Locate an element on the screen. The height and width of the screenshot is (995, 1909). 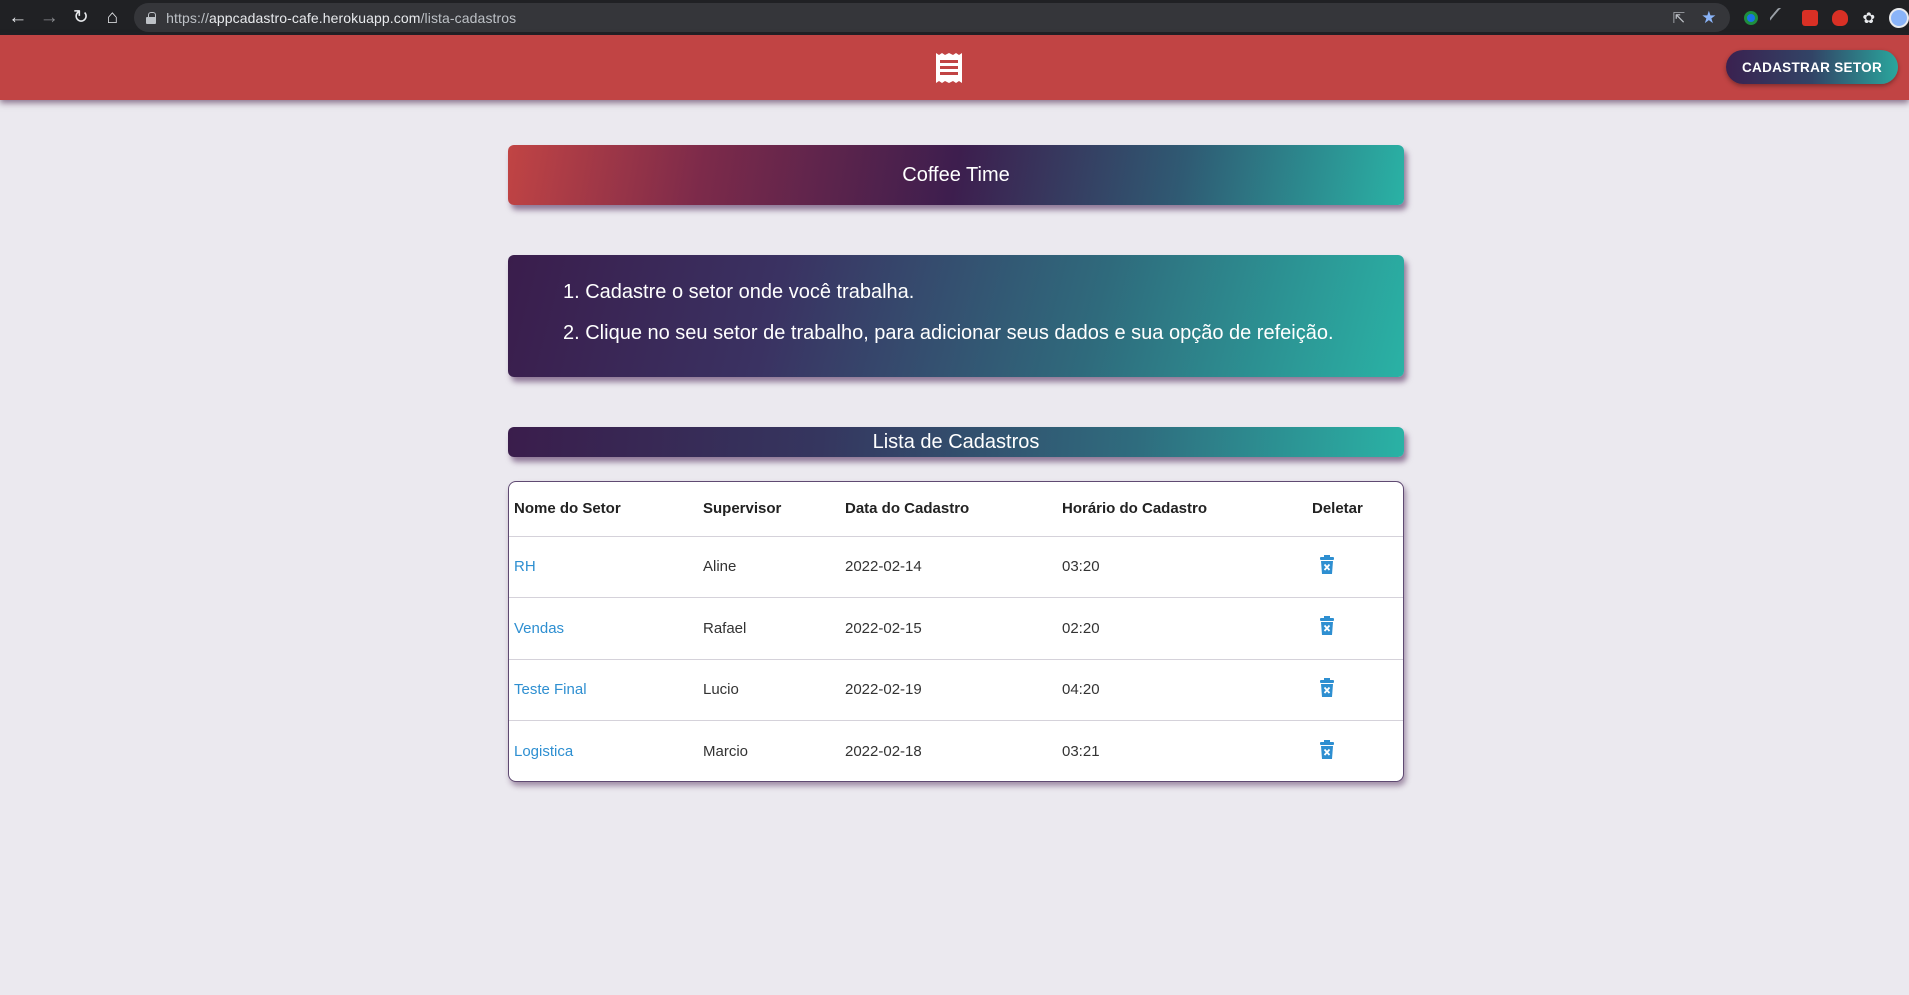
puzzle-icon: ✿ is located at coordinates (1868, 18).